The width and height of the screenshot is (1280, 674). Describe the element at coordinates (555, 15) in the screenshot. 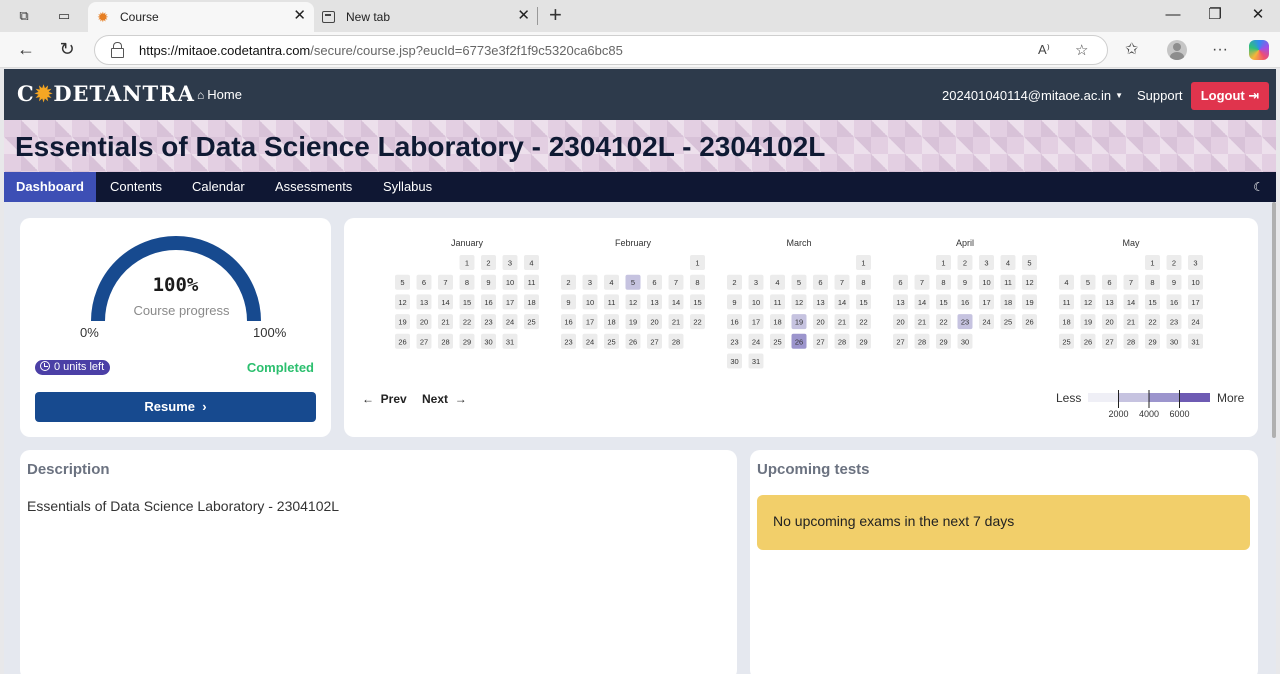

I see `new-tab-plus-icon: +` at that location.